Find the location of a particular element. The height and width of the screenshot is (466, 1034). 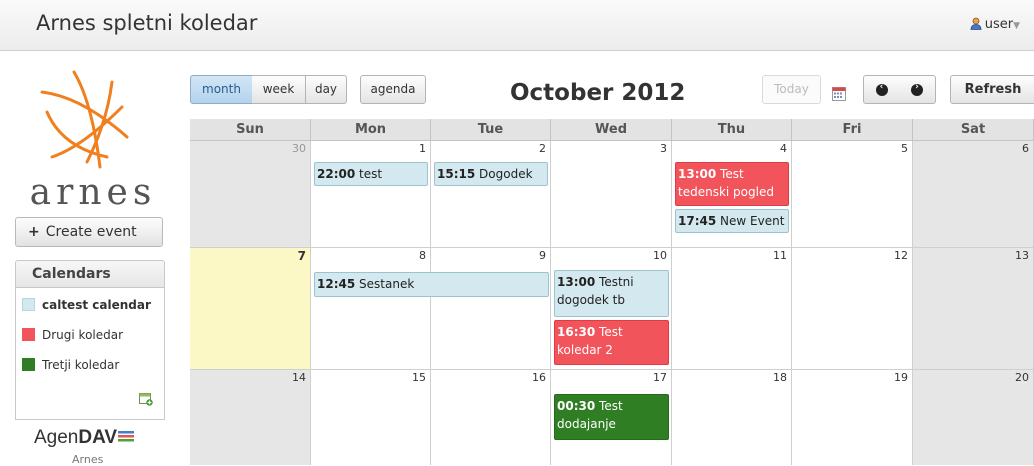

day-number: 19 is located at coordinates (901, 377).